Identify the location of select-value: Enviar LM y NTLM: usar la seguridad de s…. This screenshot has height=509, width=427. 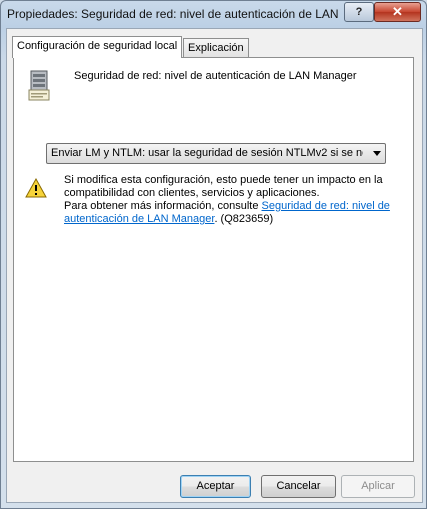
(207, 153).